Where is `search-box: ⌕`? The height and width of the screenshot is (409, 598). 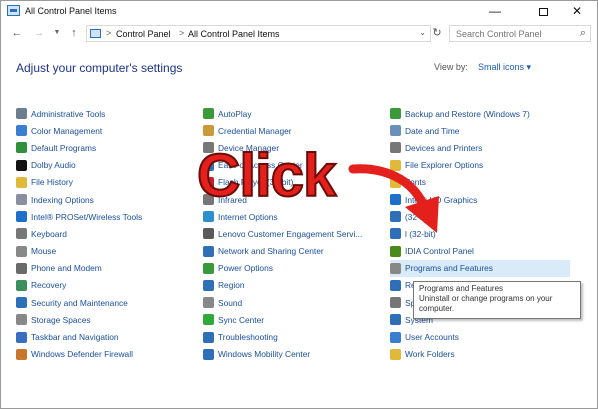 search-box: ⌕ is located at coordinates (520, 33).